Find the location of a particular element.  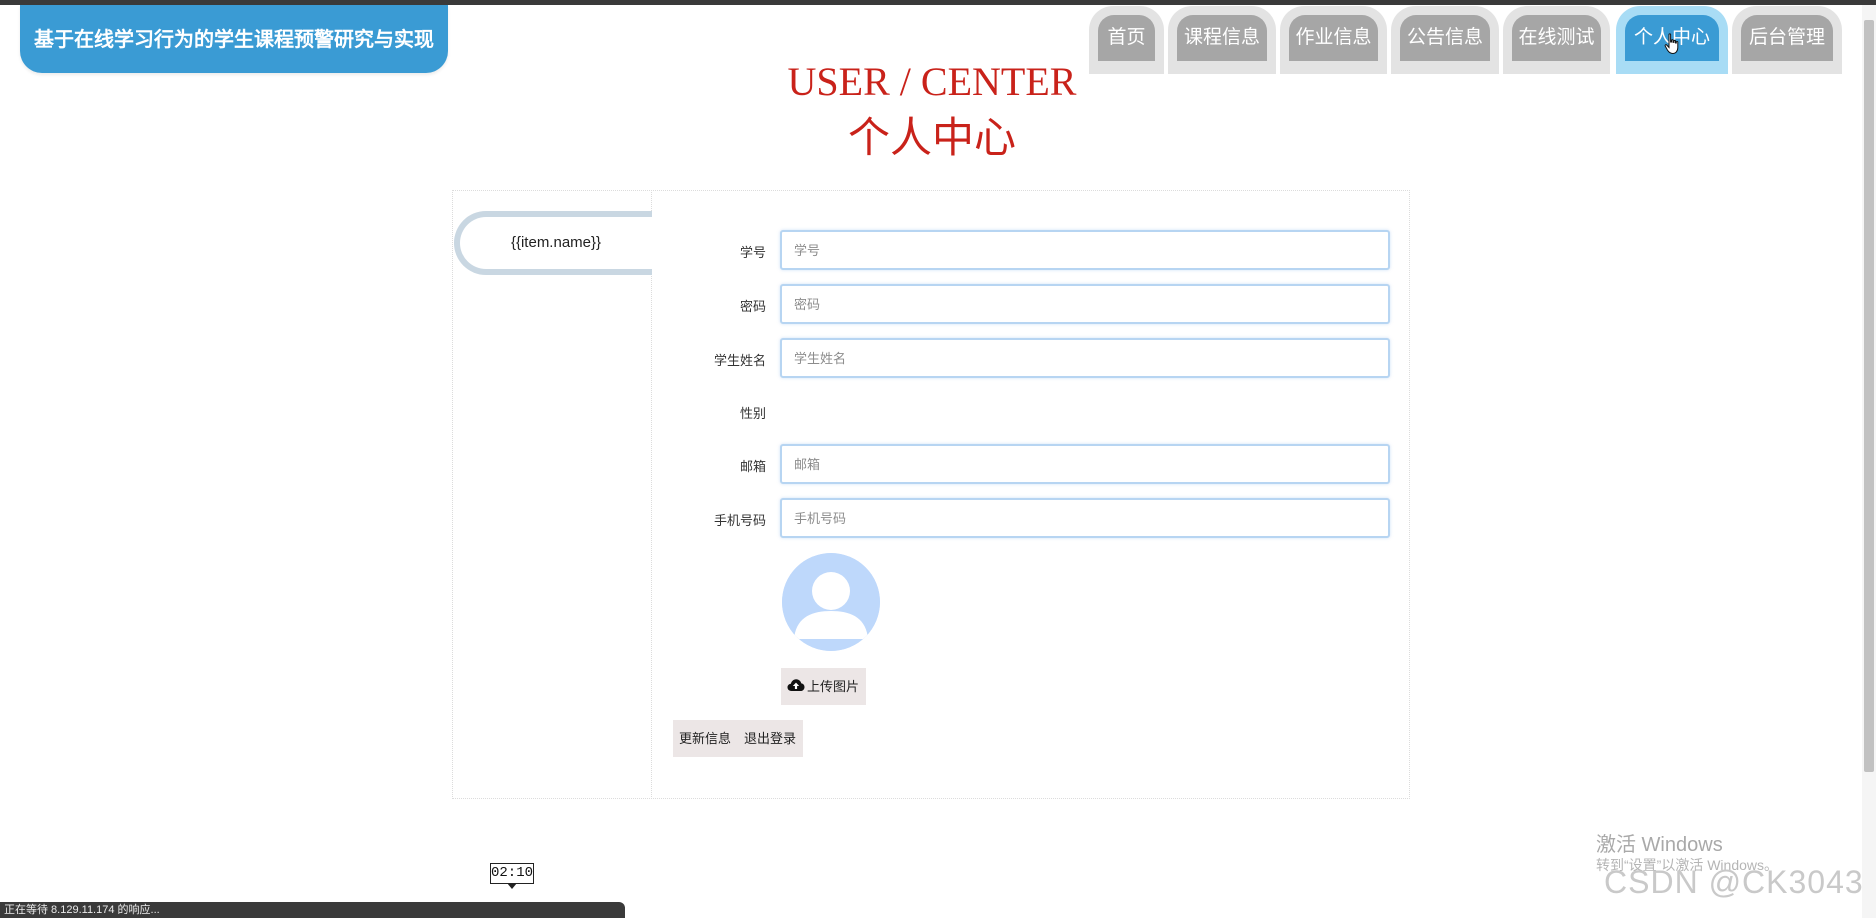

page-title-en: USER / CENTER is located at coordinates (932, 81).